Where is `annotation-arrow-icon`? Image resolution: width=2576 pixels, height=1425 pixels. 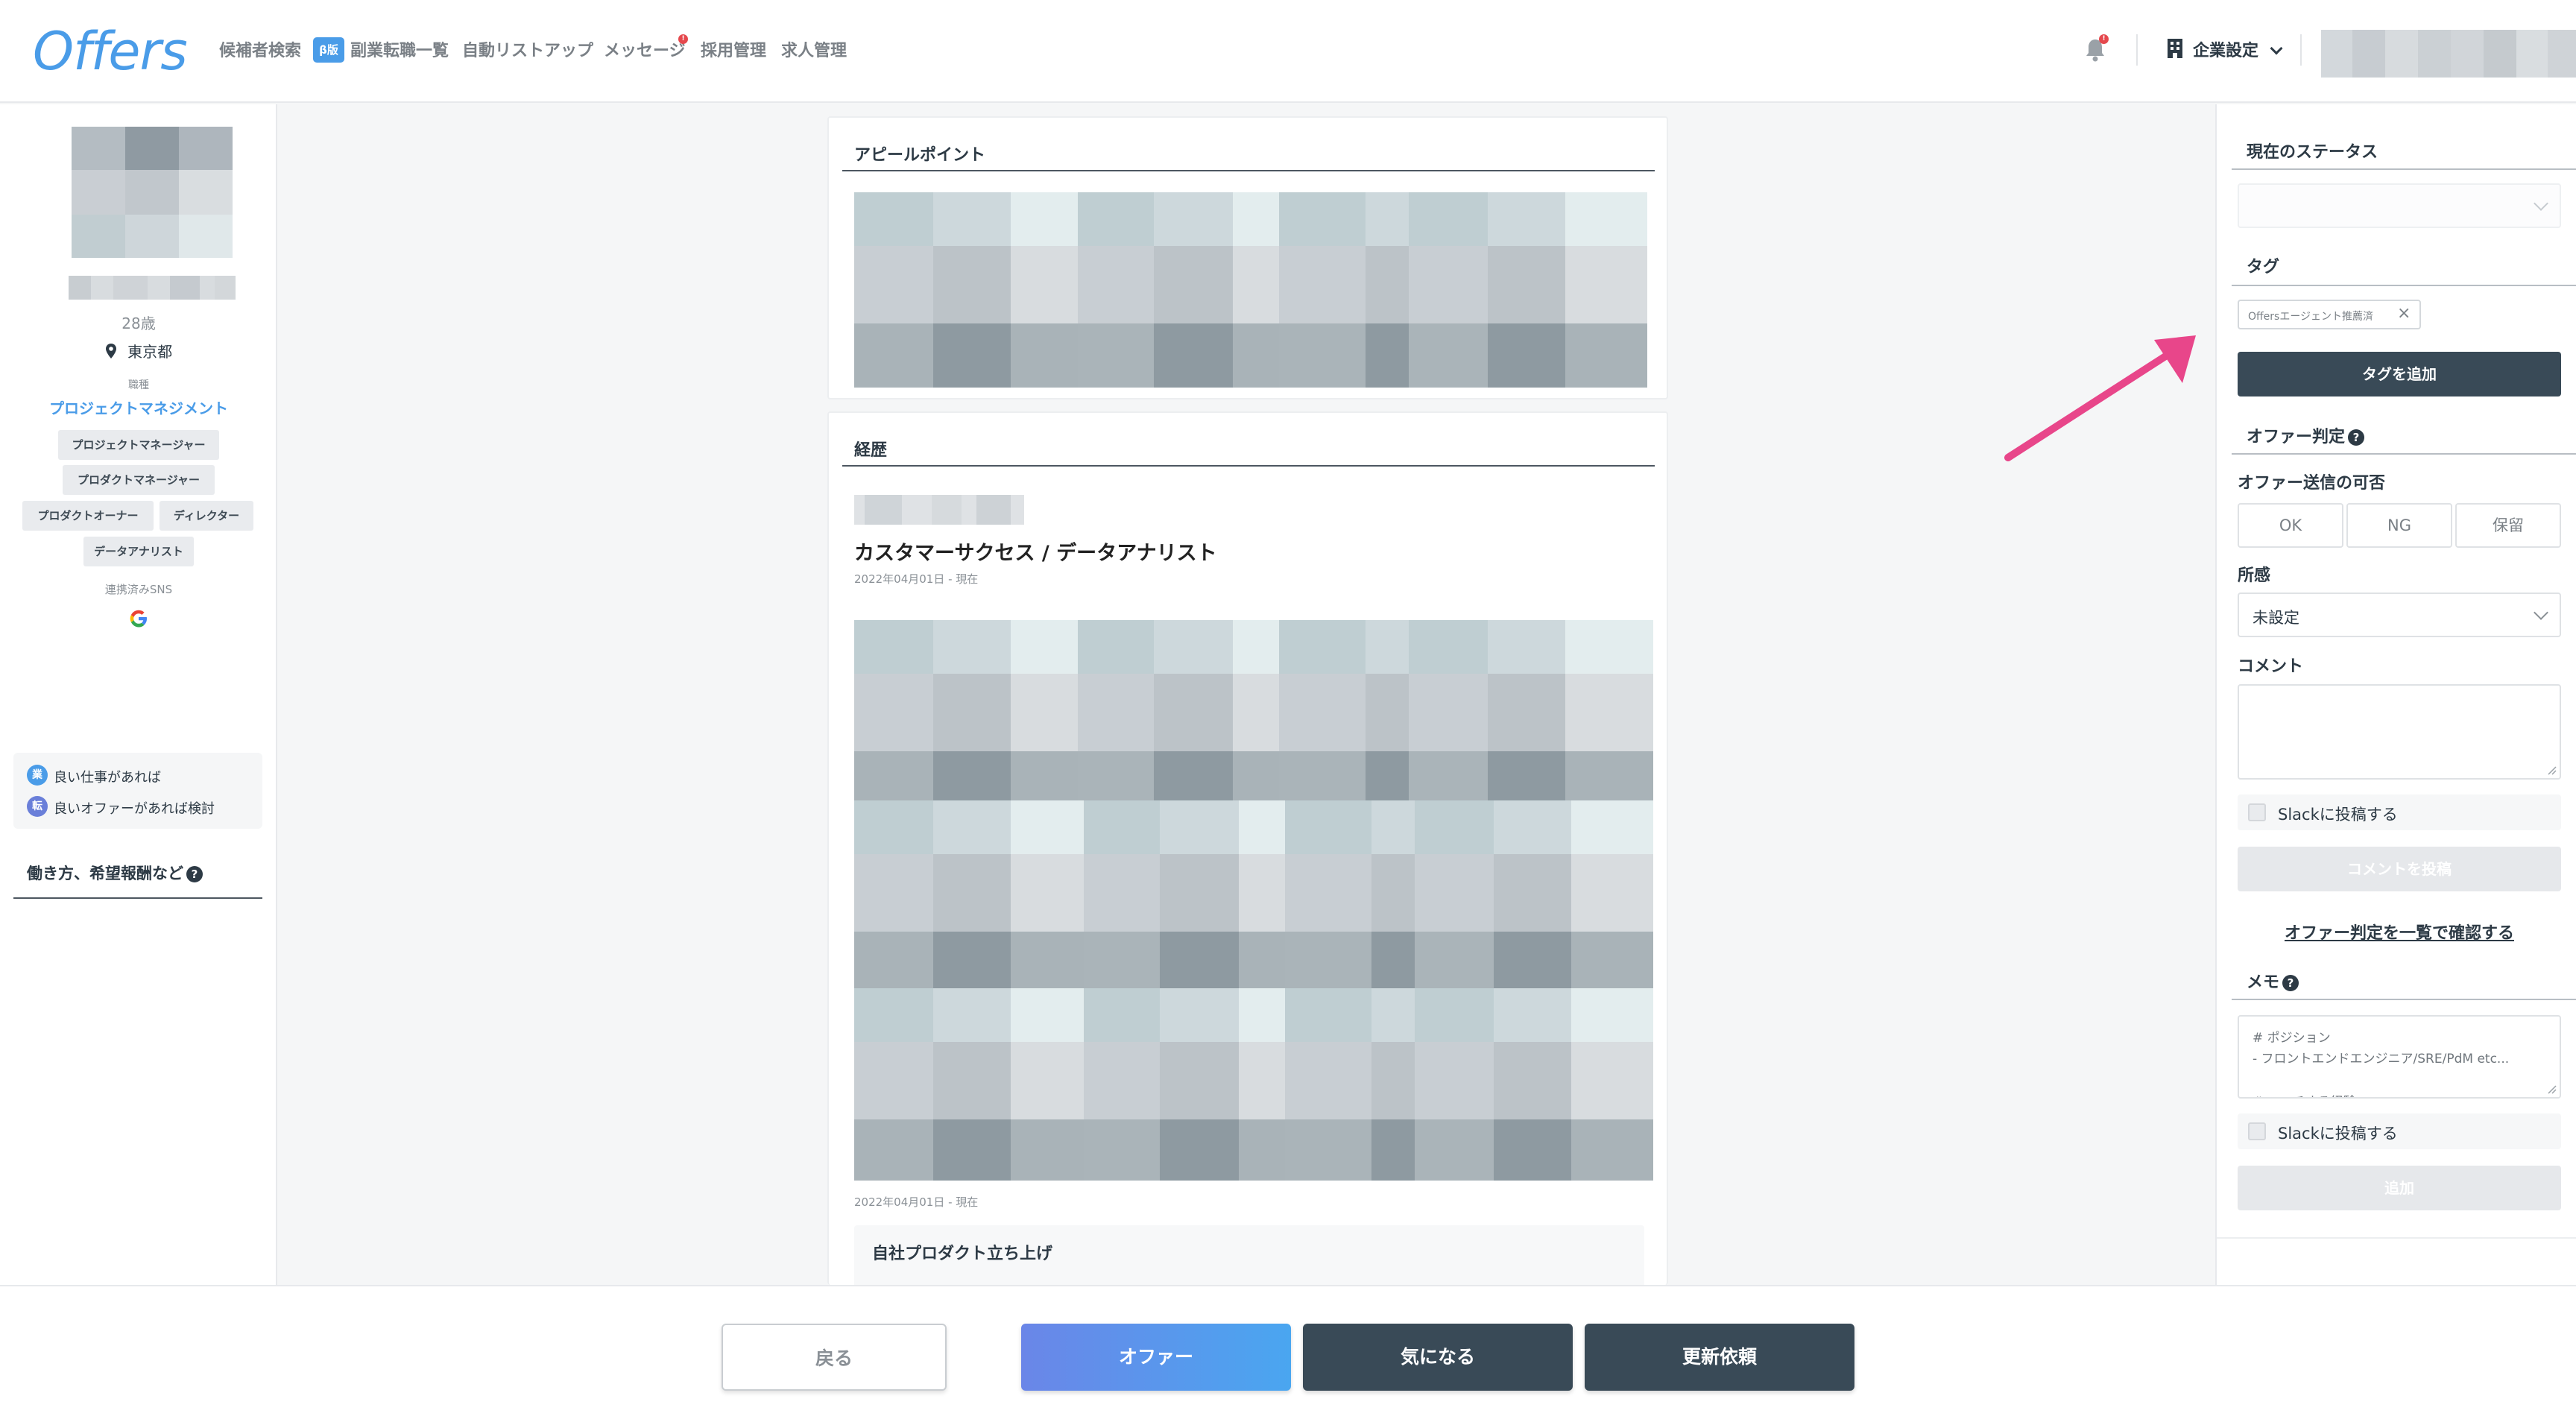 annotation-arrow-icon is located at coordinates (2100, 398).